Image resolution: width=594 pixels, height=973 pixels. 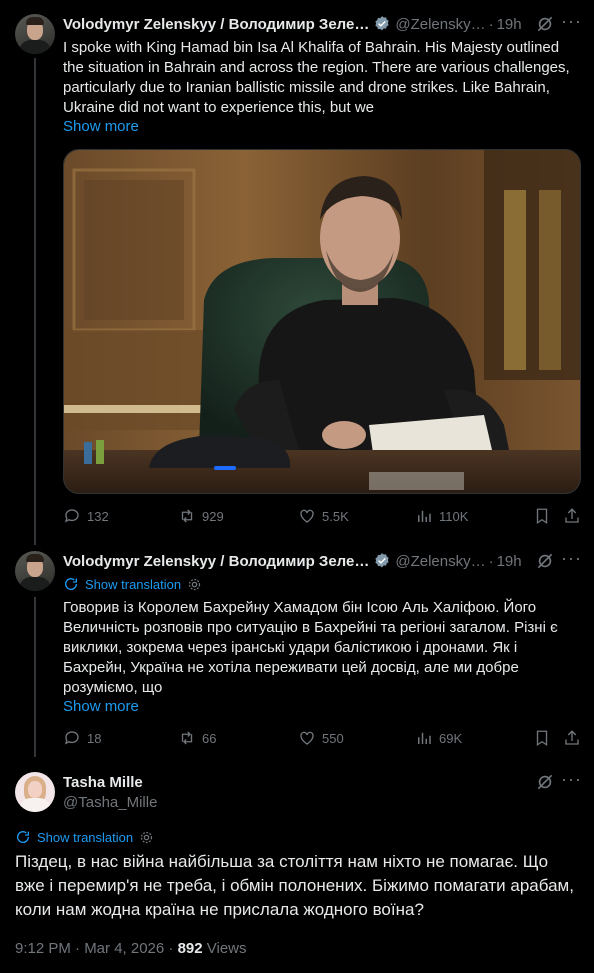 I want to click on like-button: 550, so click(x=321, y=738).